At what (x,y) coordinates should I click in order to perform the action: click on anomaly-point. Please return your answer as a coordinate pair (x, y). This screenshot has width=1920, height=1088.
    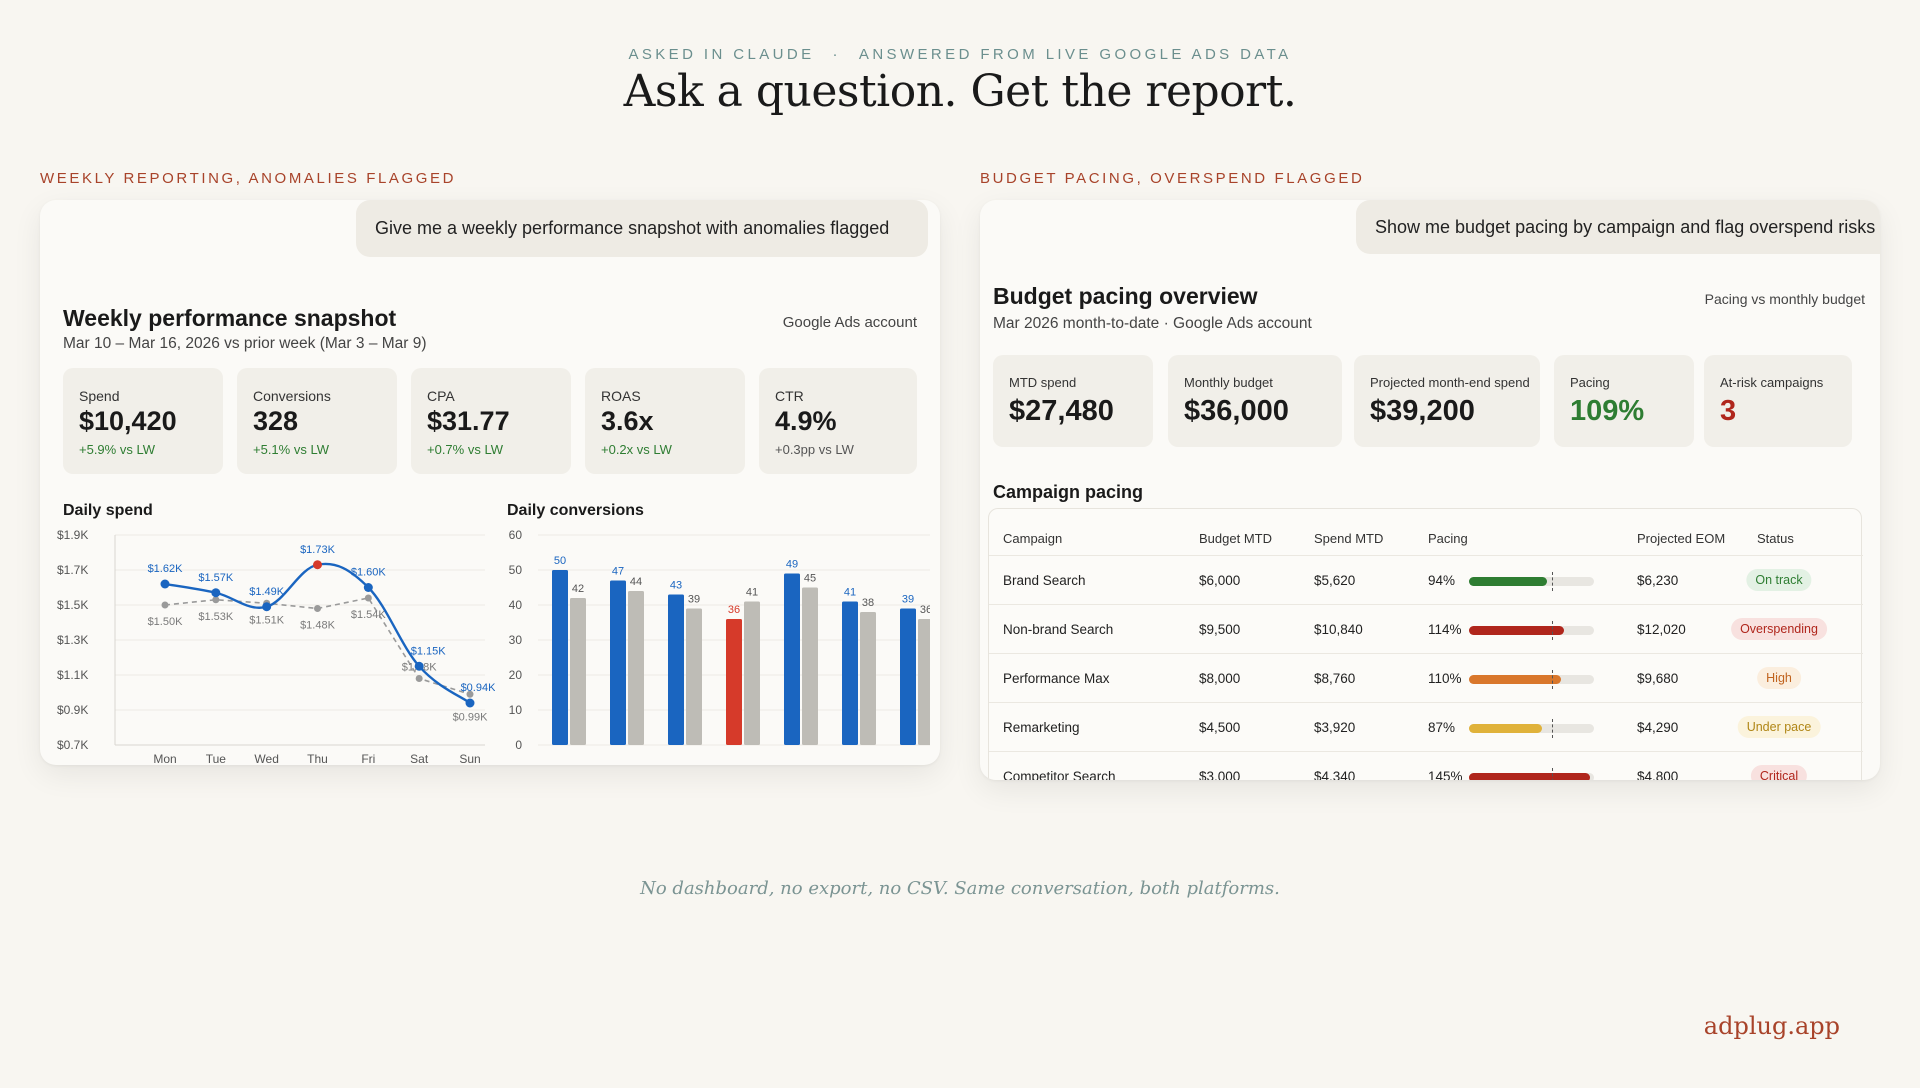
    Looking at the image, I should click on (317, 565).